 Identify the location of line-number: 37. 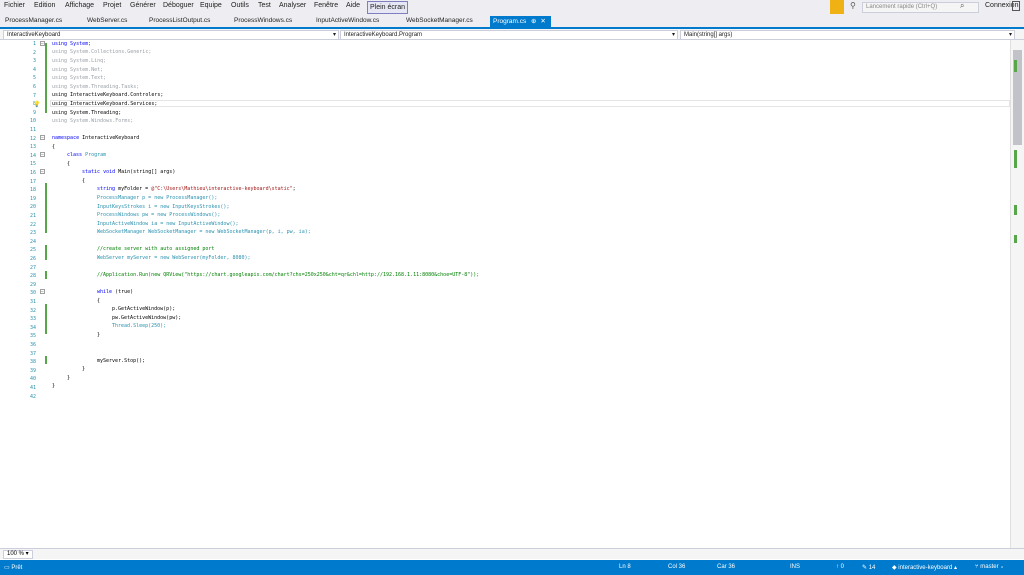
(32, 353).